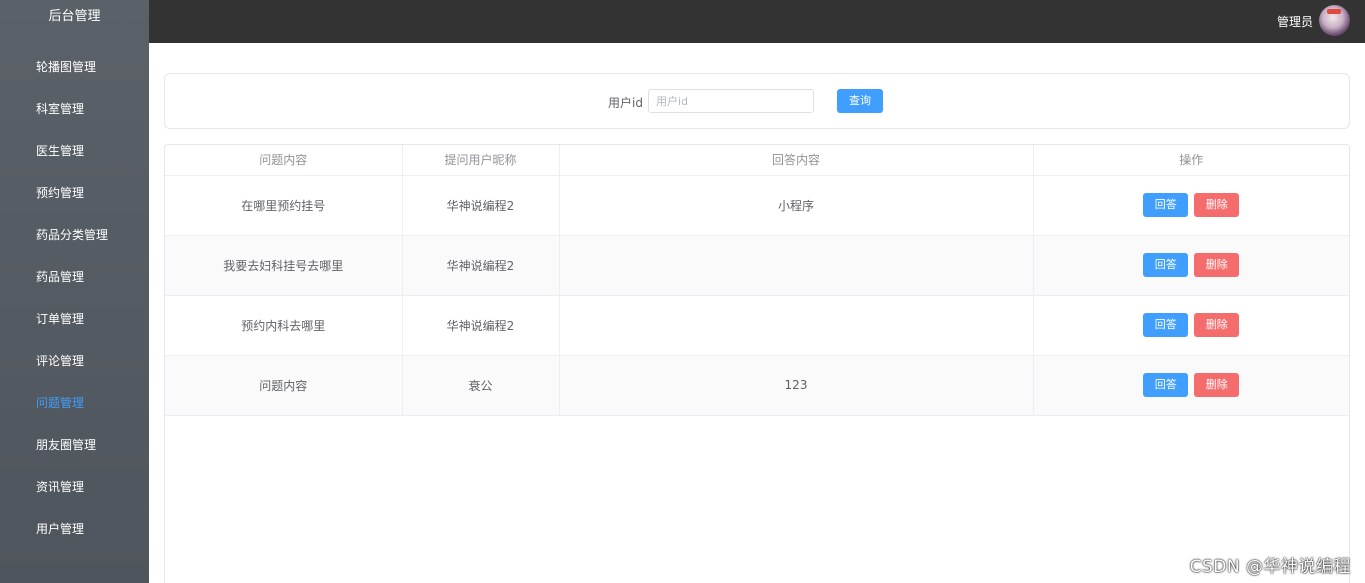  I want to click on user-id-input, so click(731, 101).